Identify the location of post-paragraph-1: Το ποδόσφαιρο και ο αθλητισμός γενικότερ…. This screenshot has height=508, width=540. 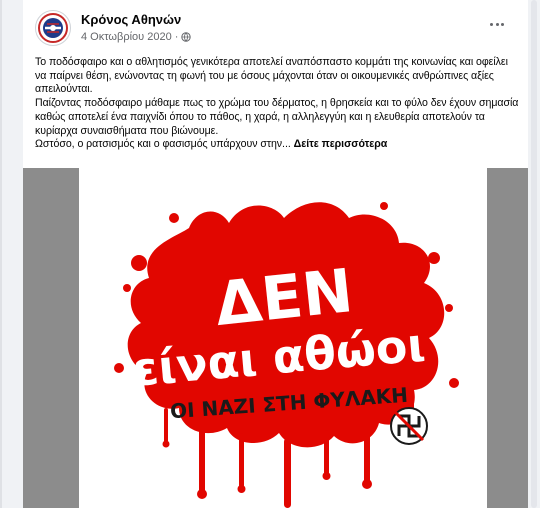
(271, 76).